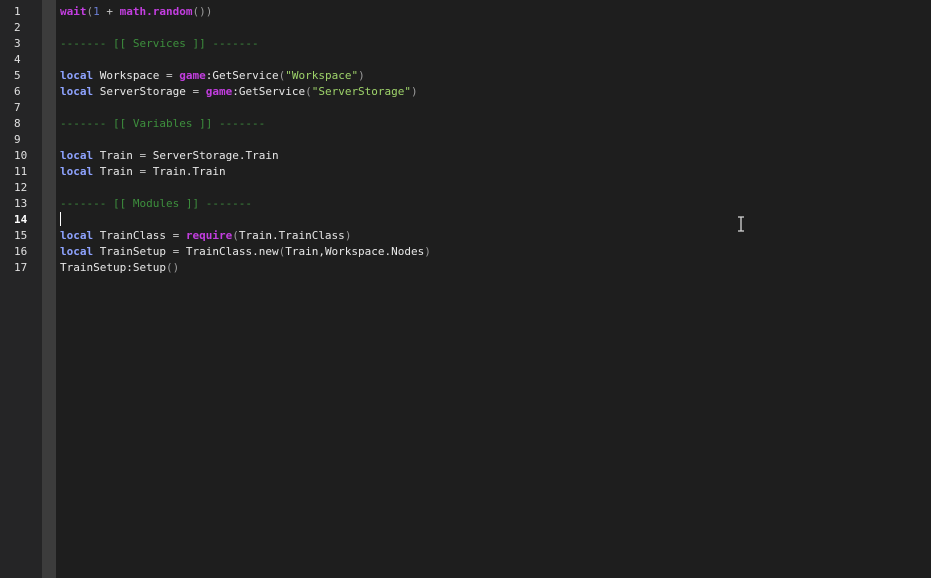 The image size is (931, 578). Describe the element at coordinates (741, 224) in the screenshot. I see `text-ibeam-icon` at that location.